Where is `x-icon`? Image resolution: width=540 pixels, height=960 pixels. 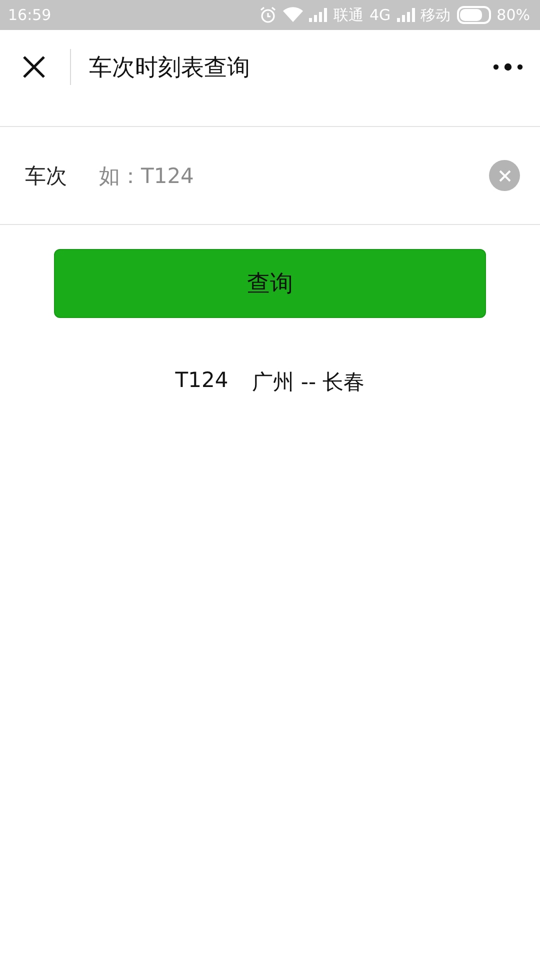 x-icon is located at coordinates (505, 175).